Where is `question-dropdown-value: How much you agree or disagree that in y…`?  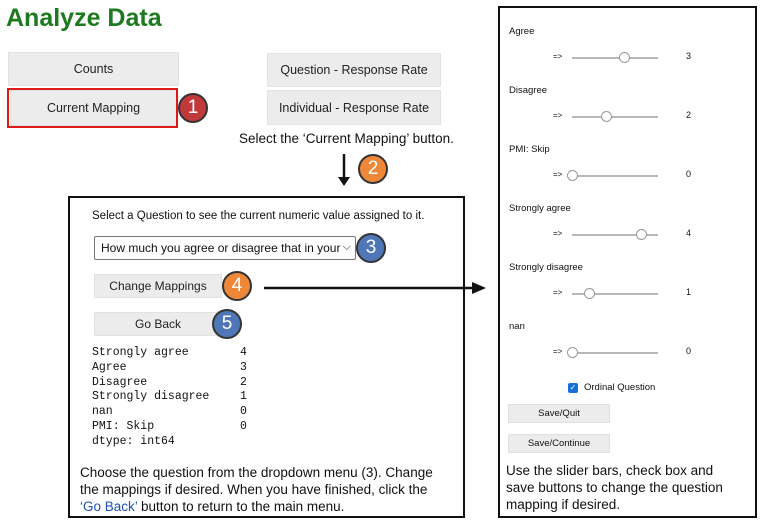
question-dropdown-value: How much you agree or disagree that in y… is located at coordinates (226, 248).